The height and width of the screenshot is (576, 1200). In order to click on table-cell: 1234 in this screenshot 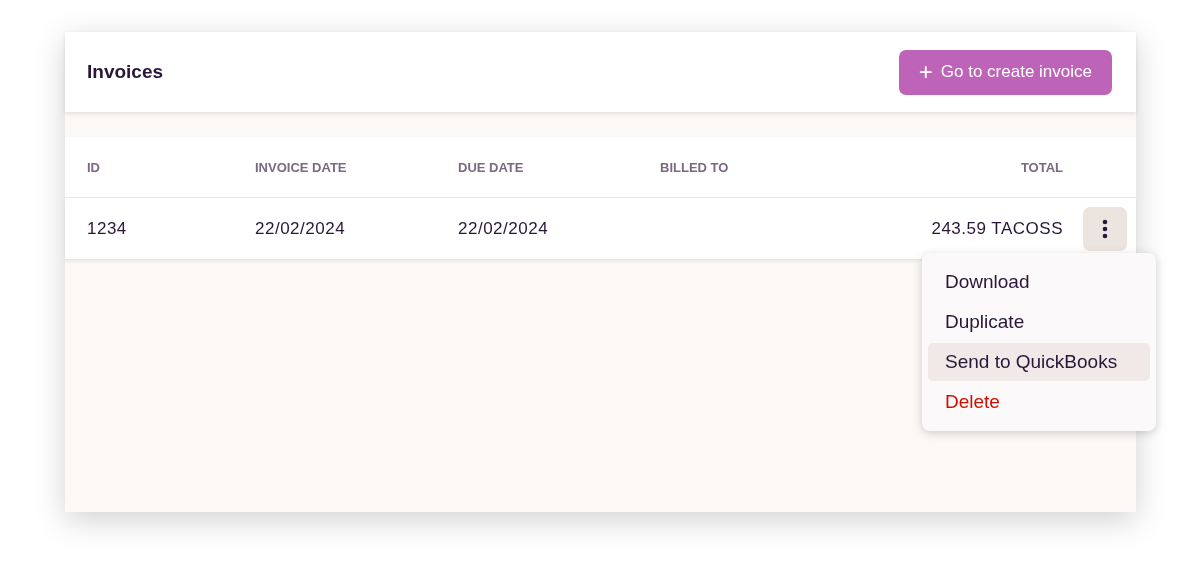, I will do `click(107, 228)`.